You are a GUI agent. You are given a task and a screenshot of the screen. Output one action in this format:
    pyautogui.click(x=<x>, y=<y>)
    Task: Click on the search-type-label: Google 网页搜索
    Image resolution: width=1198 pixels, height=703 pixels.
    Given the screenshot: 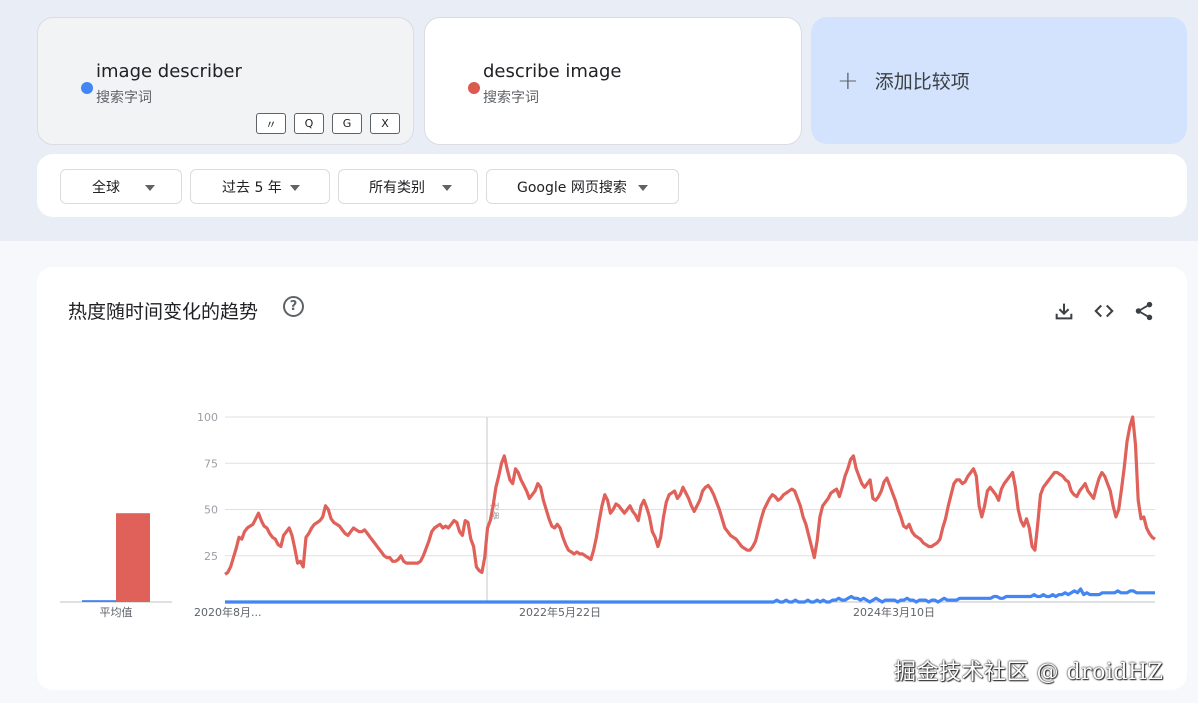 What is the action you would take?
    pyautogui.click(x=572, y=187)
    